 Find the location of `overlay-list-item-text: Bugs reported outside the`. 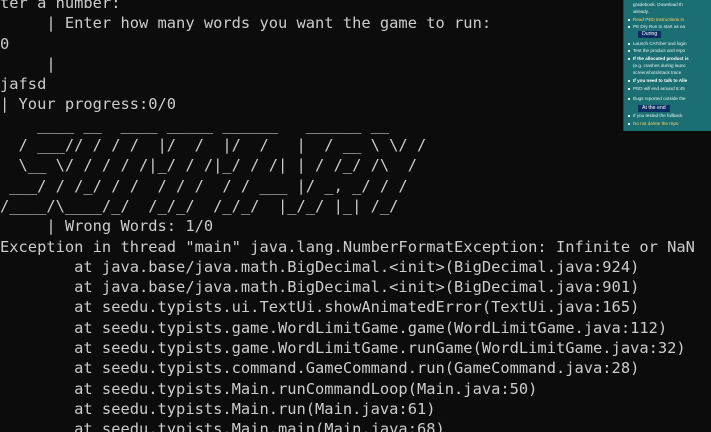

overlay-list-item-text: Bugs reported outside the is located at coordinates (659, 98).